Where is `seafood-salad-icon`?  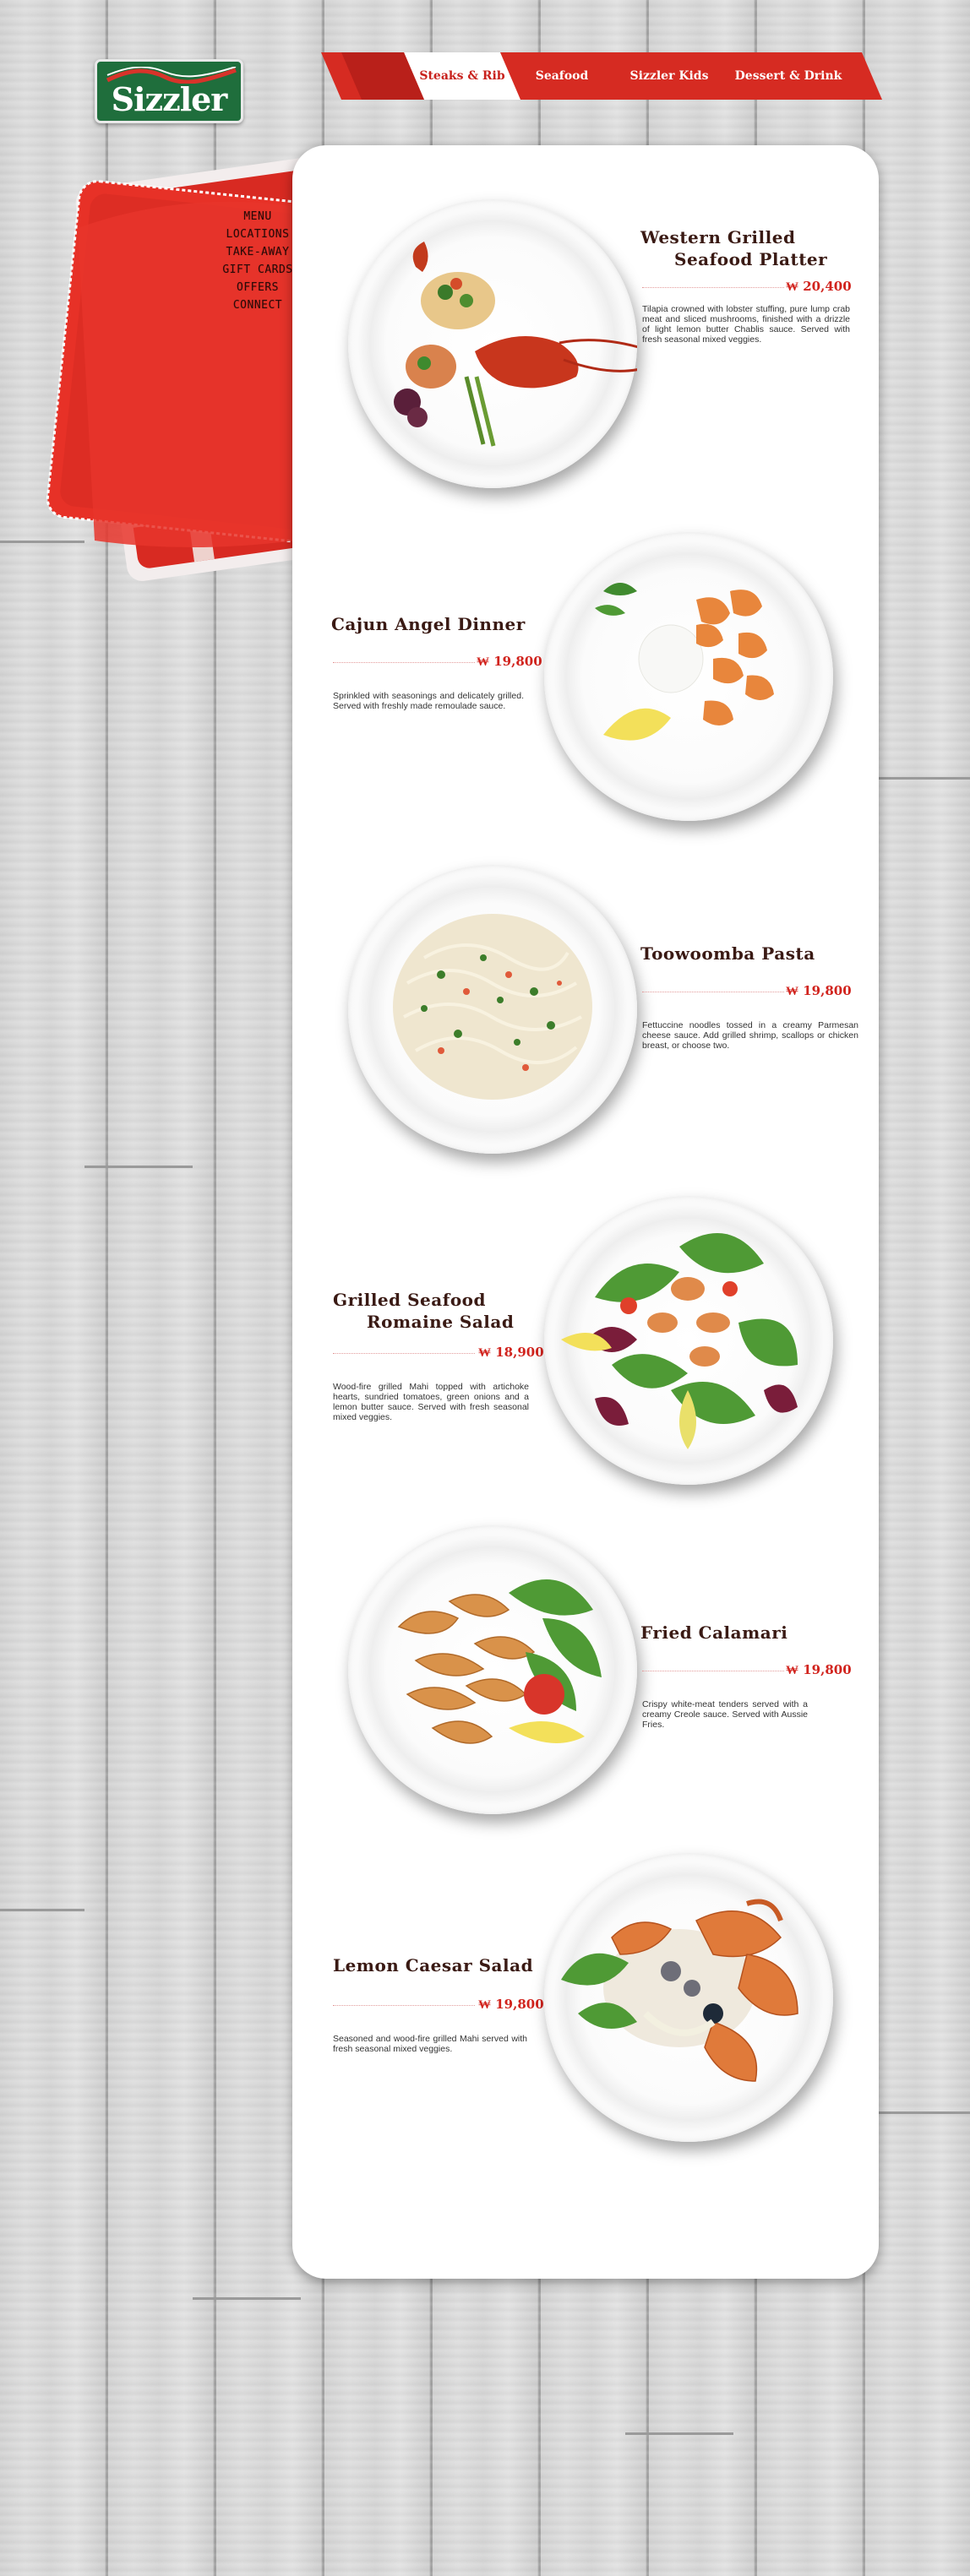
seafood-salad-icon is located at coordinates (679, 1341).